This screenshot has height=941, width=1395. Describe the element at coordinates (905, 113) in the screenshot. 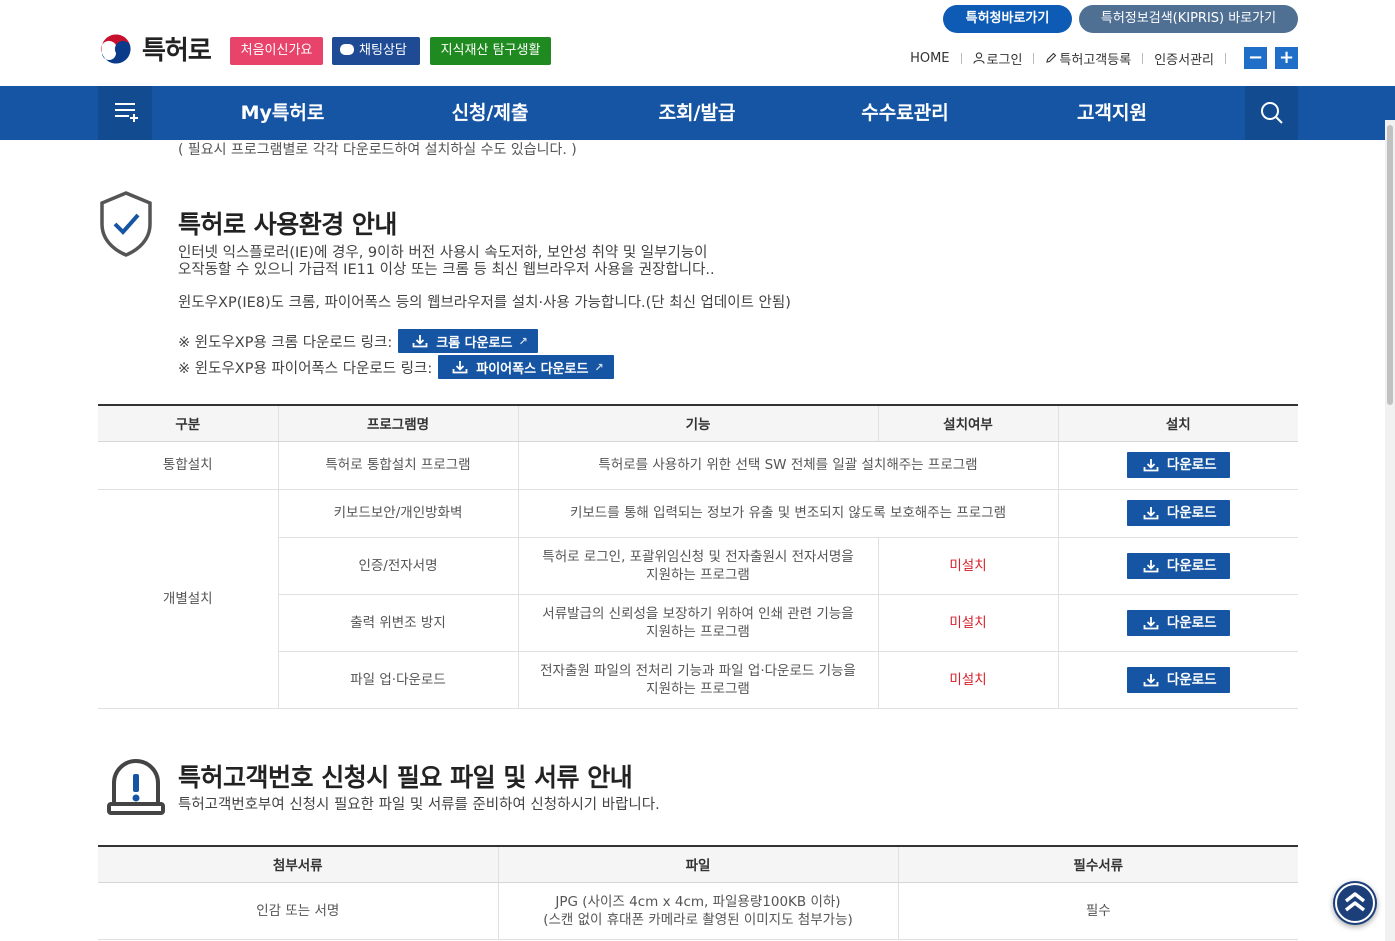

I see `gnb-fee-management: 수수료관리` at that location.